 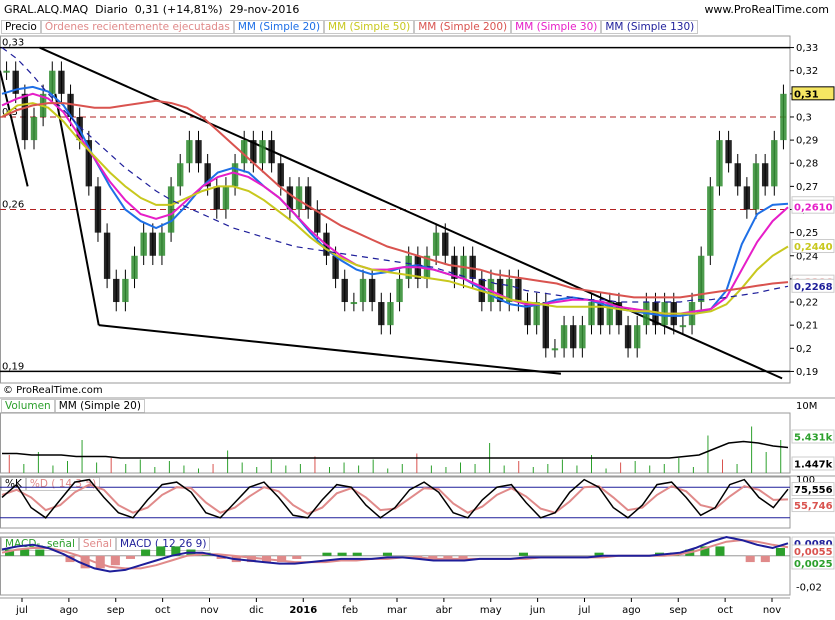 What do you see at coordinates (807, 71) in the screenshot?
I see `price-axis-label: 0,32` at bounding box center [807, 71].